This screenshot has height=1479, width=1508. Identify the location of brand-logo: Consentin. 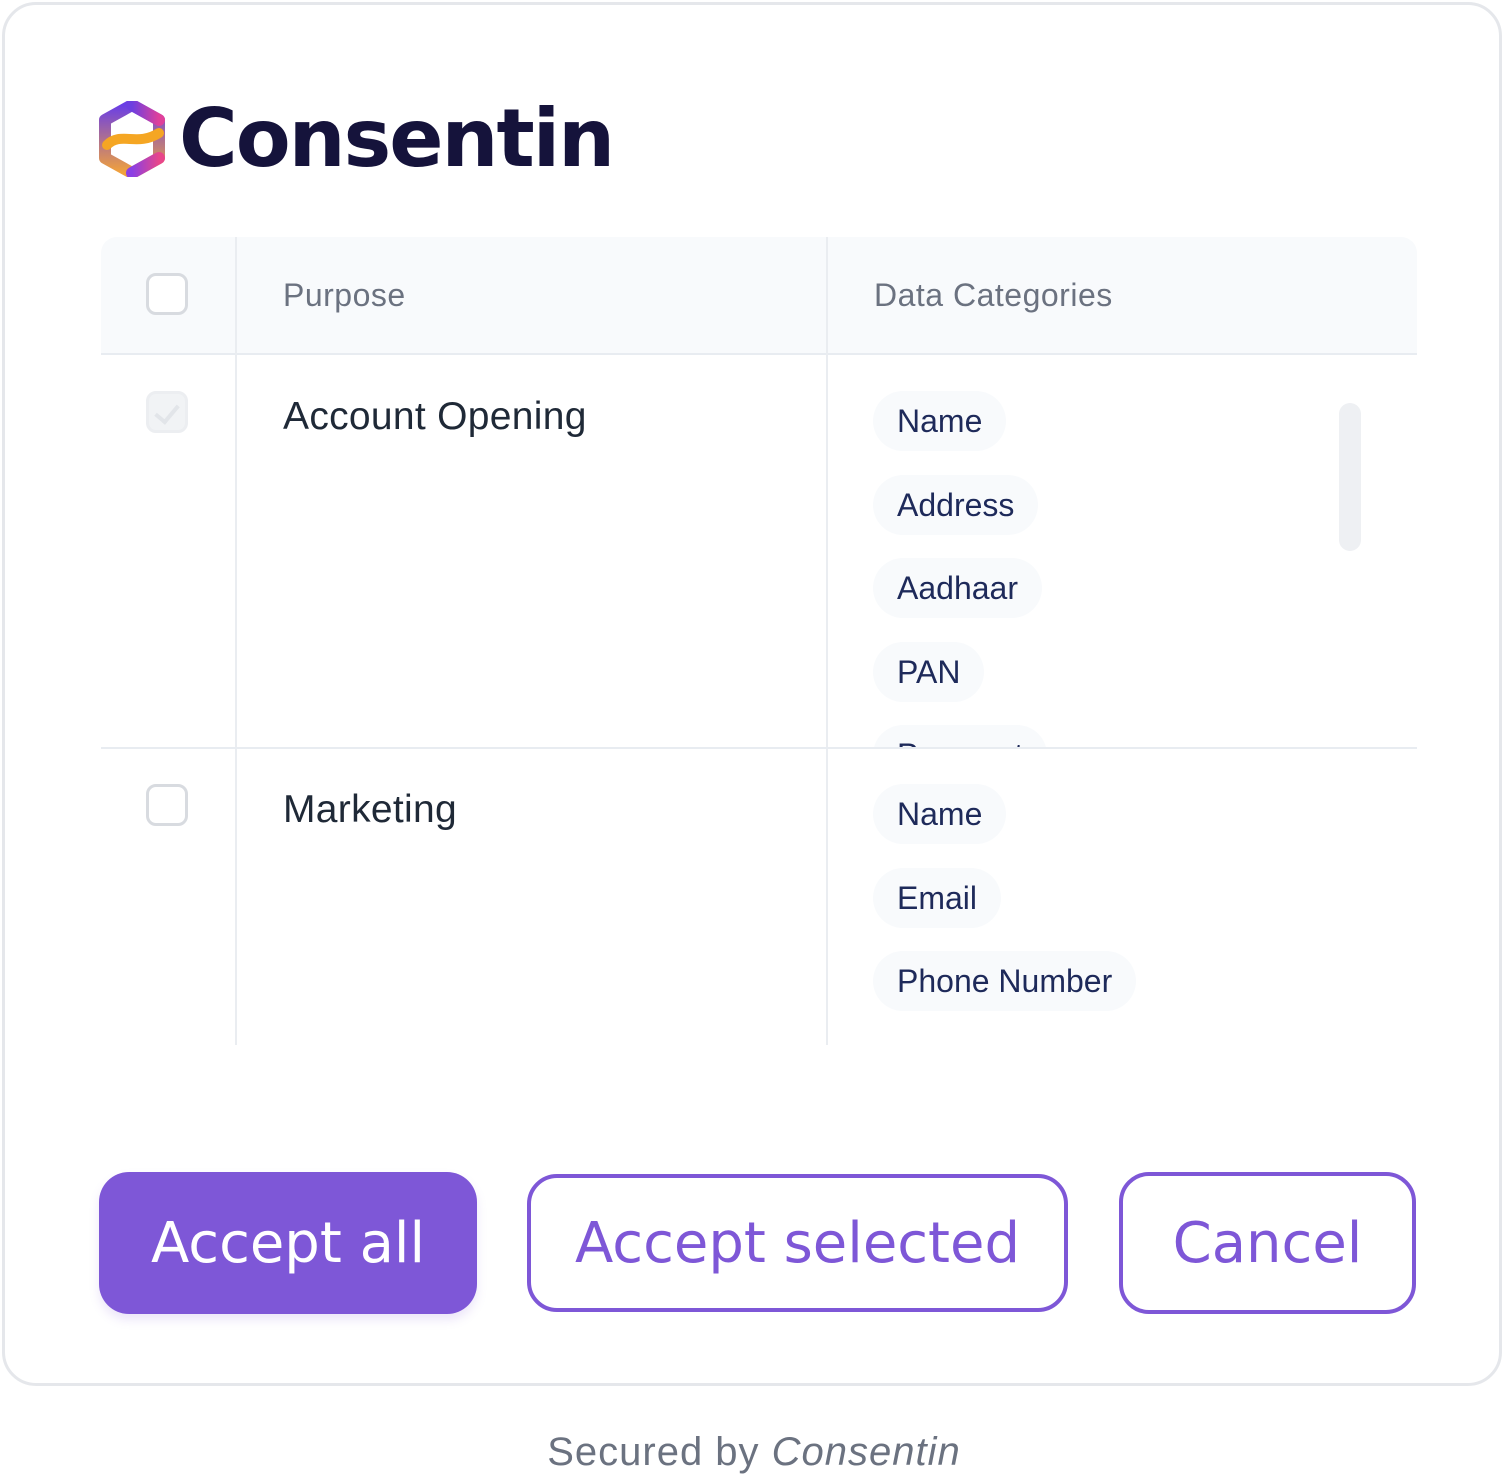
(357, 139).